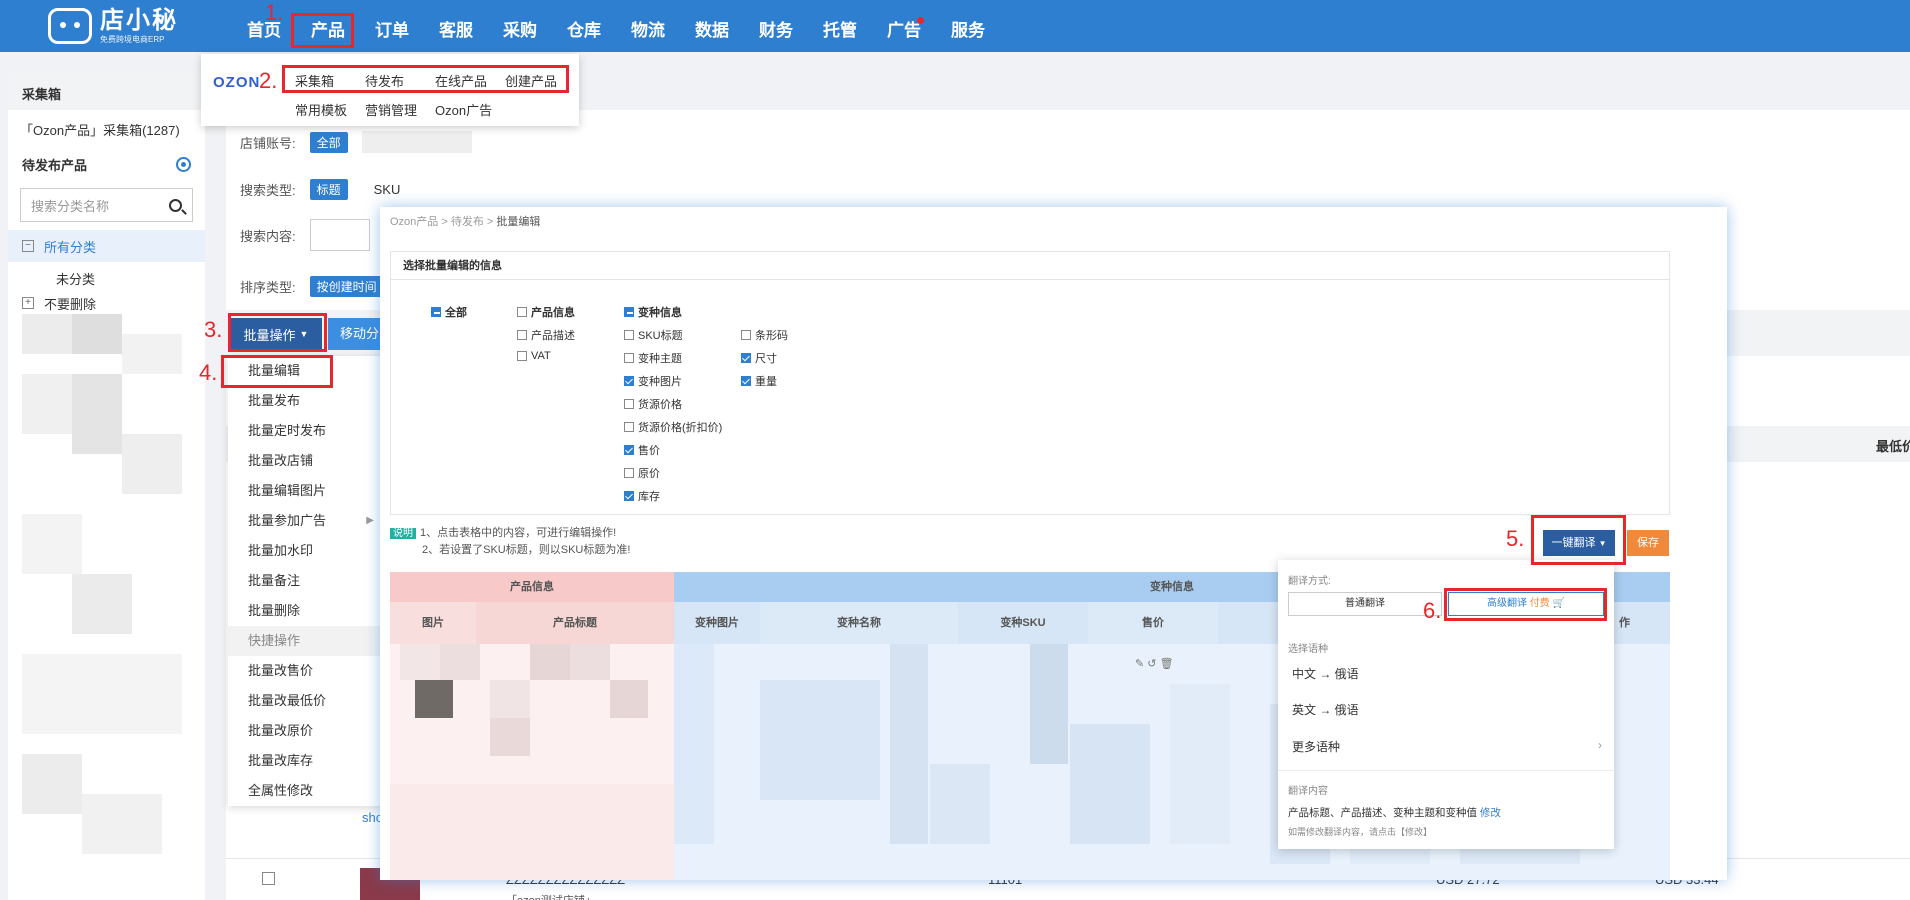 The height and width of the screenshot is (900, 1910). I want to click on annotation-1: 1., so click(274, 12).